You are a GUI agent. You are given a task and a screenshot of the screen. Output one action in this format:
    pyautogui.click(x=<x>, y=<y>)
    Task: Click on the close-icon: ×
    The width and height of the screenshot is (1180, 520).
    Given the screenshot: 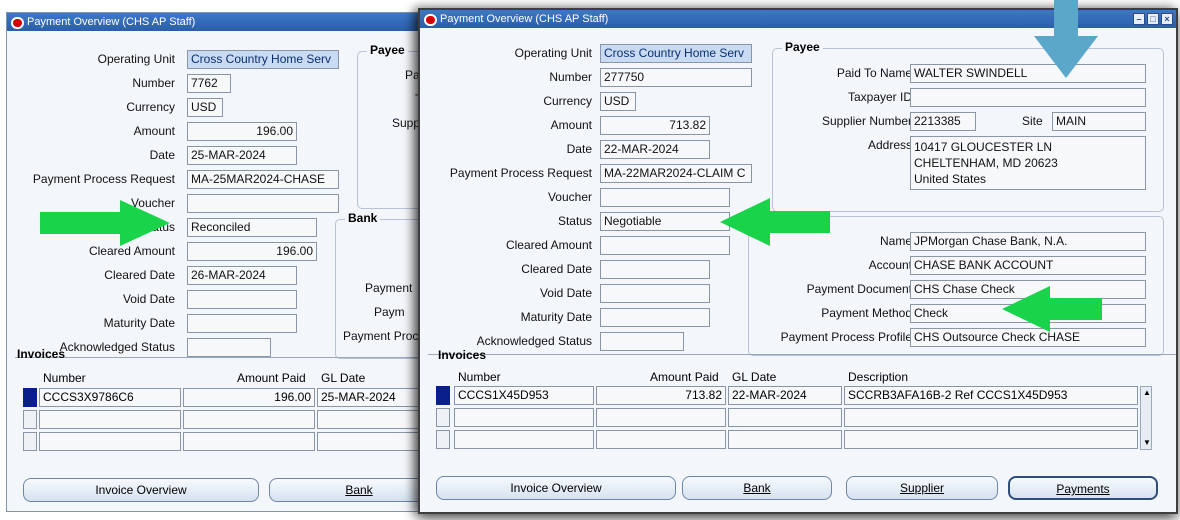 What is the action you would take?
    pyautogui.click(x=1167, y=19)
    